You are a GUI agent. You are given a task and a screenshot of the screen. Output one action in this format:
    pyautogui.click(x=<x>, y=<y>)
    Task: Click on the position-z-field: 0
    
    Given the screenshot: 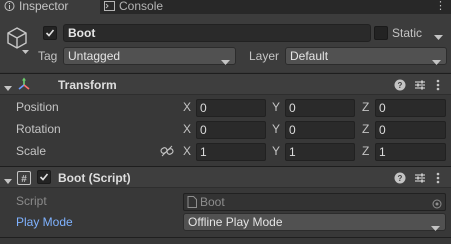 What is the action you would take?
    pyautogui.click(x=410, y=108)
    